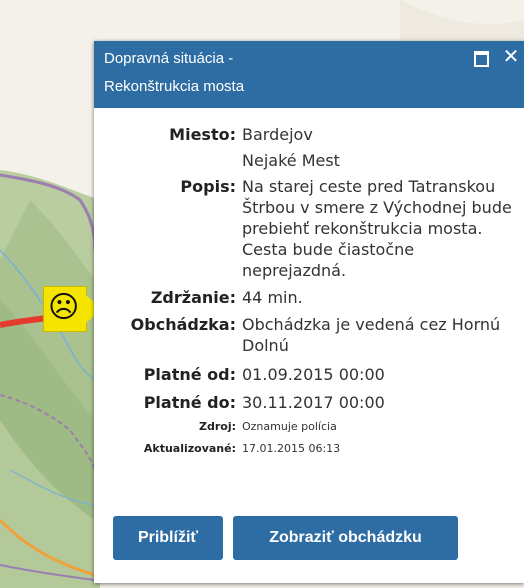 This screenshot has width=524, height=588. I want to click on popup-title: Dopravná situácia - Rekonštrukcia mosta, so click(284, 73).